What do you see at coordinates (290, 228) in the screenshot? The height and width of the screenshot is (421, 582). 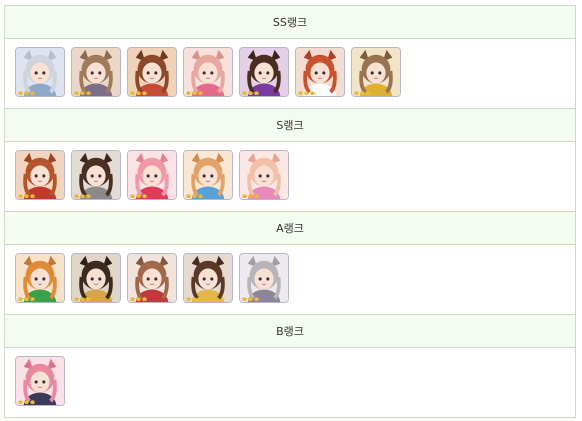 I see `tier-header: A랭크` at bounding box center [290, 228].